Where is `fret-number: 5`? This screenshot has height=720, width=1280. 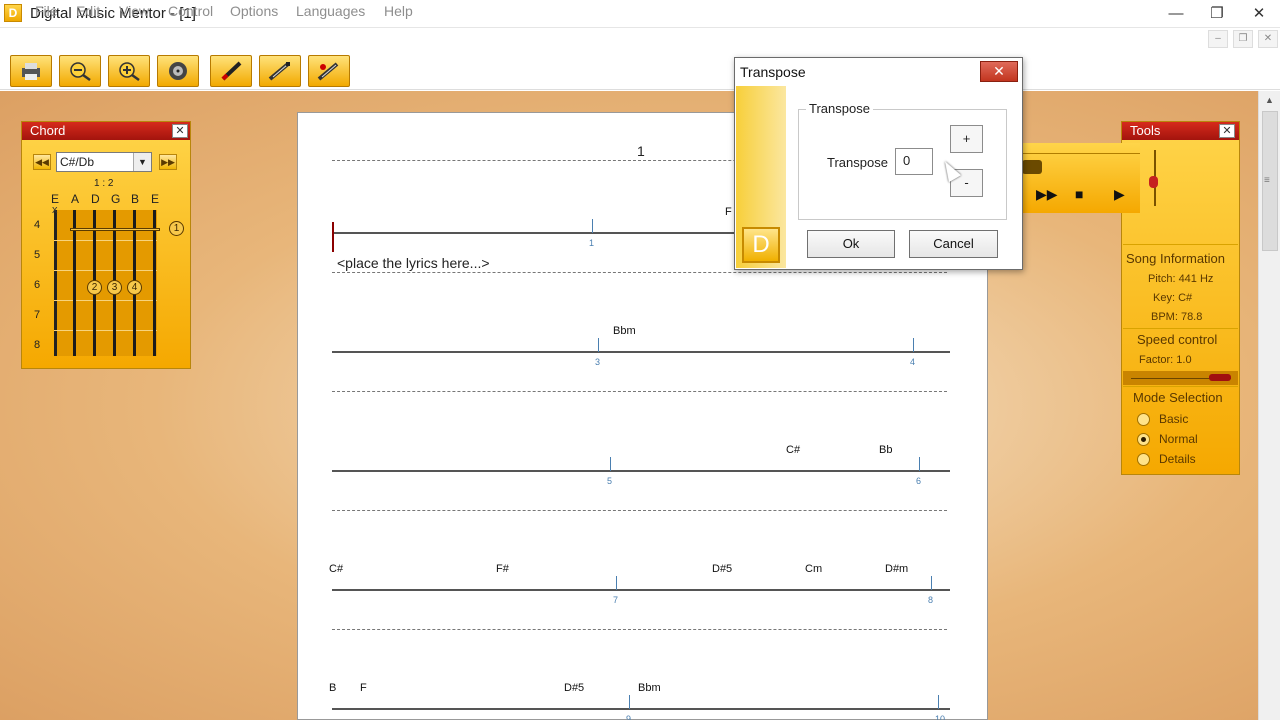 fret-number: 5 is located at coordinates (37, 255).